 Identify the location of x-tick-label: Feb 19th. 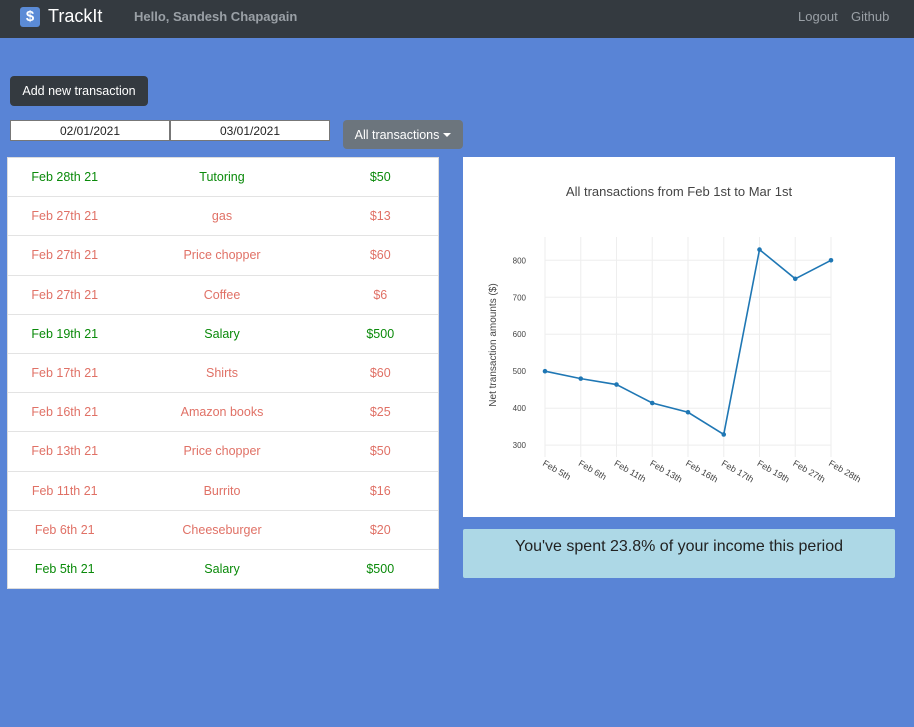
(774, 471).